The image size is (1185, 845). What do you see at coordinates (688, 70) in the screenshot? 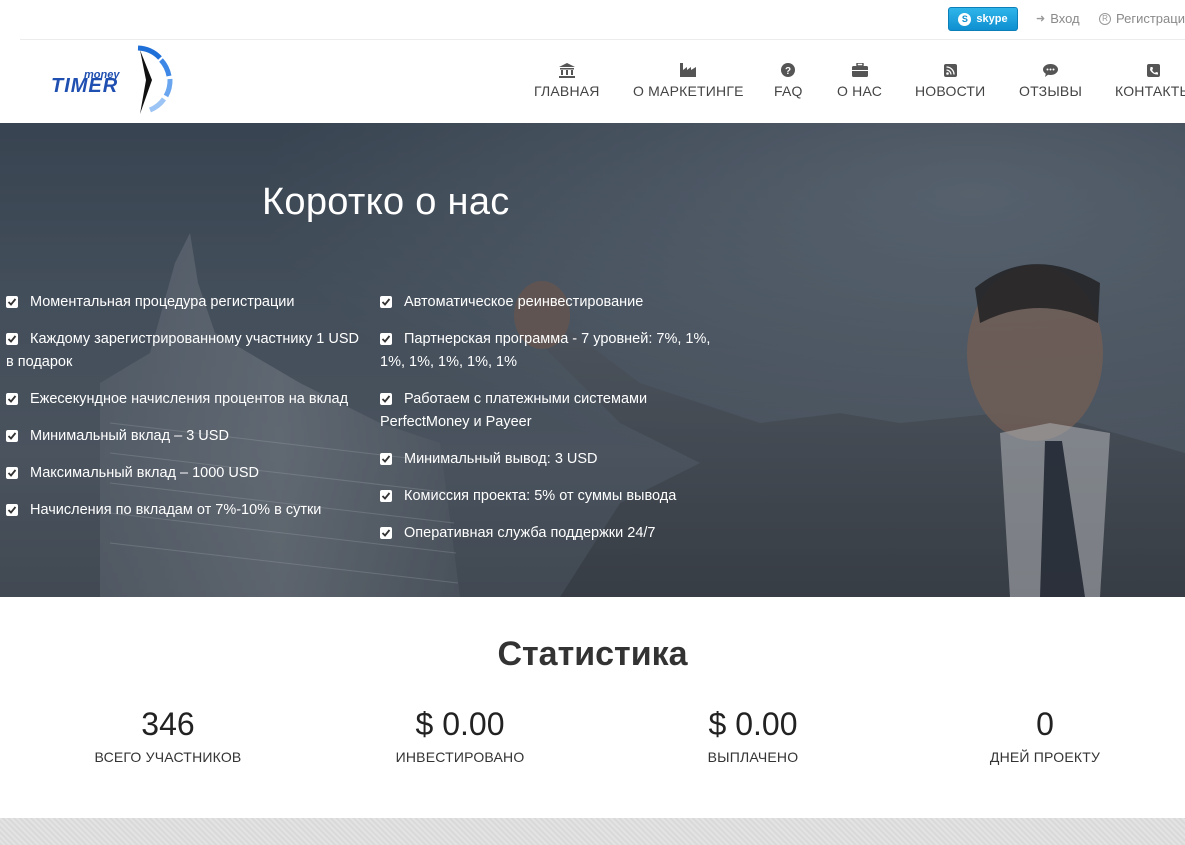
I see `industry-icon` at bounding box center [688, 70].